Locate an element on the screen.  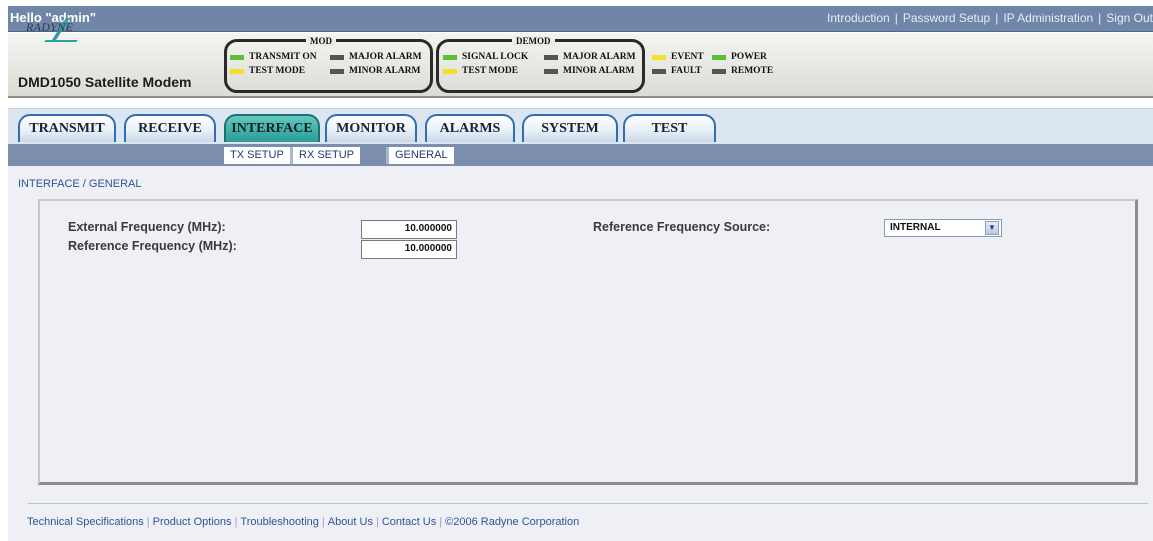
tab-test: TEST is located at coordinates (669, 128).